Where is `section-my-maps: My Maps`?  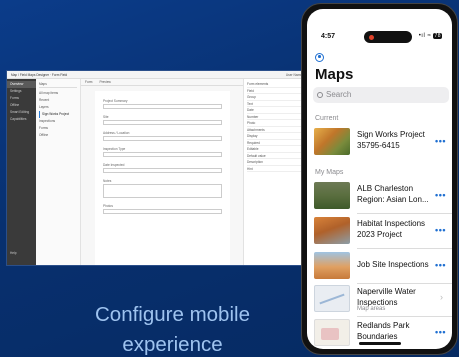 section-my-maps: My Maps is located at coordinates (329, 172).